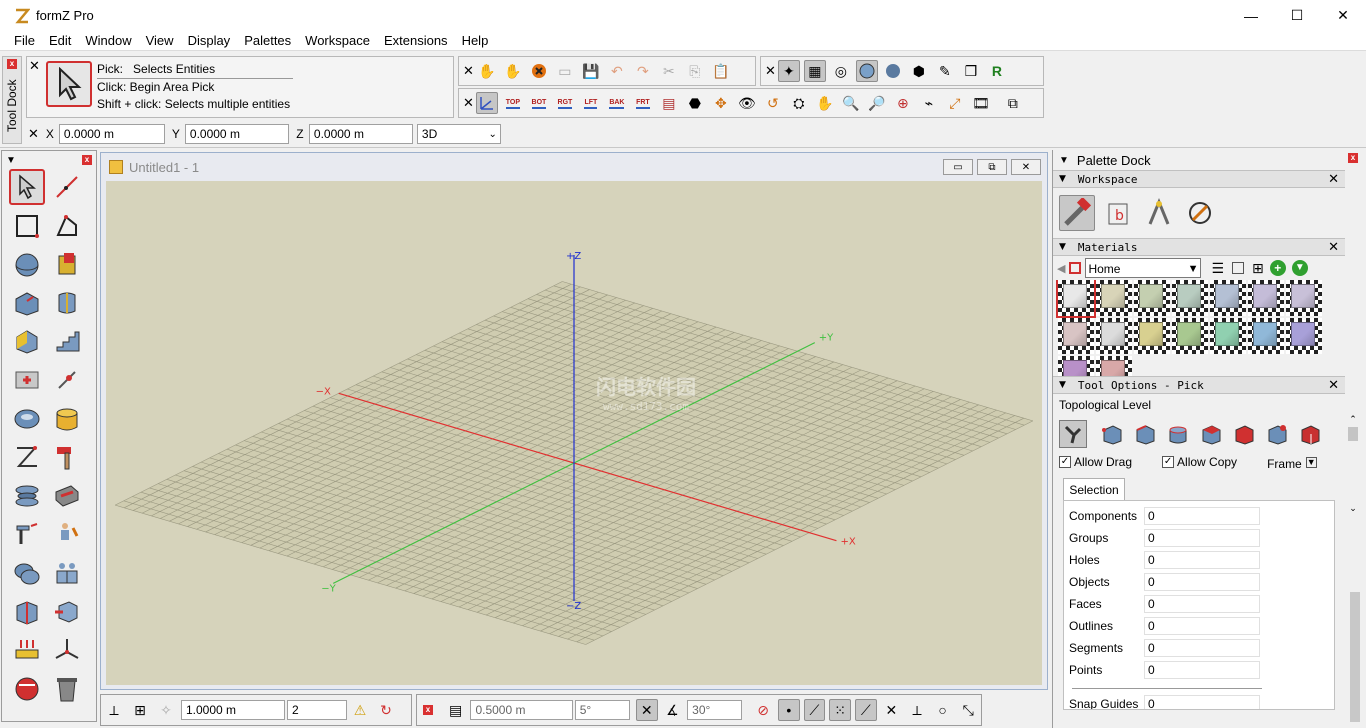 Image resolution: width=1366 pixels, height=728 pixels. Describe the element at coordinates (27, 264) in the screenshot. I see `sphere-icon` at that location.